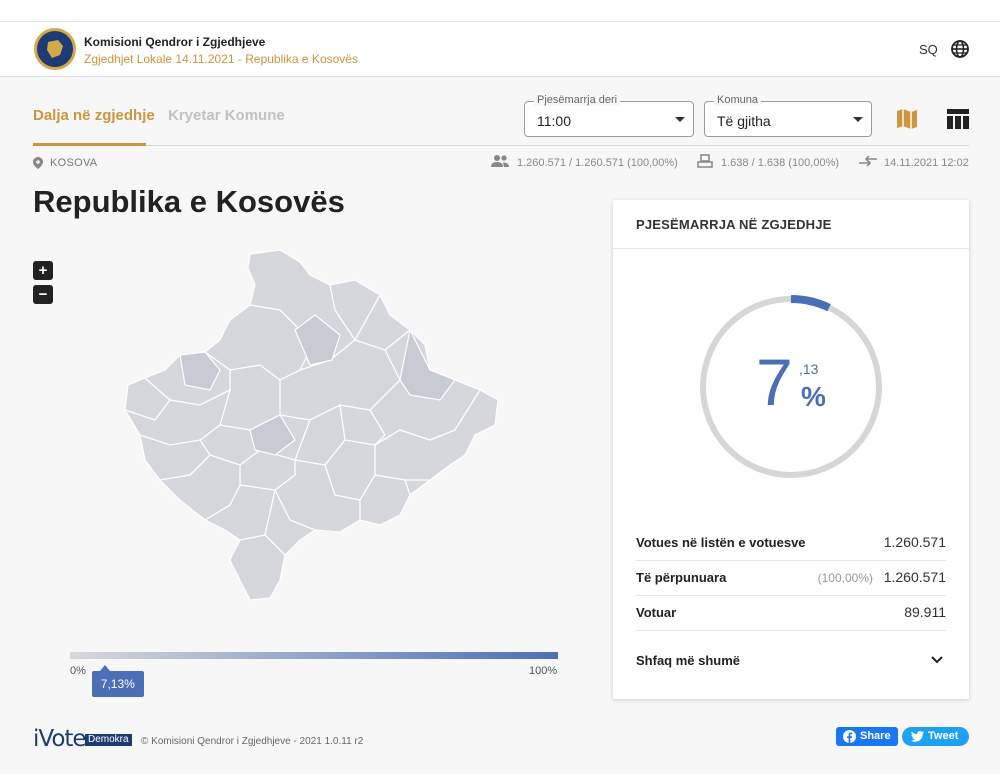 This screenshot has width=1000, height=774. I want to click on breadcrumb: KOSOVA, so click(73, 163).